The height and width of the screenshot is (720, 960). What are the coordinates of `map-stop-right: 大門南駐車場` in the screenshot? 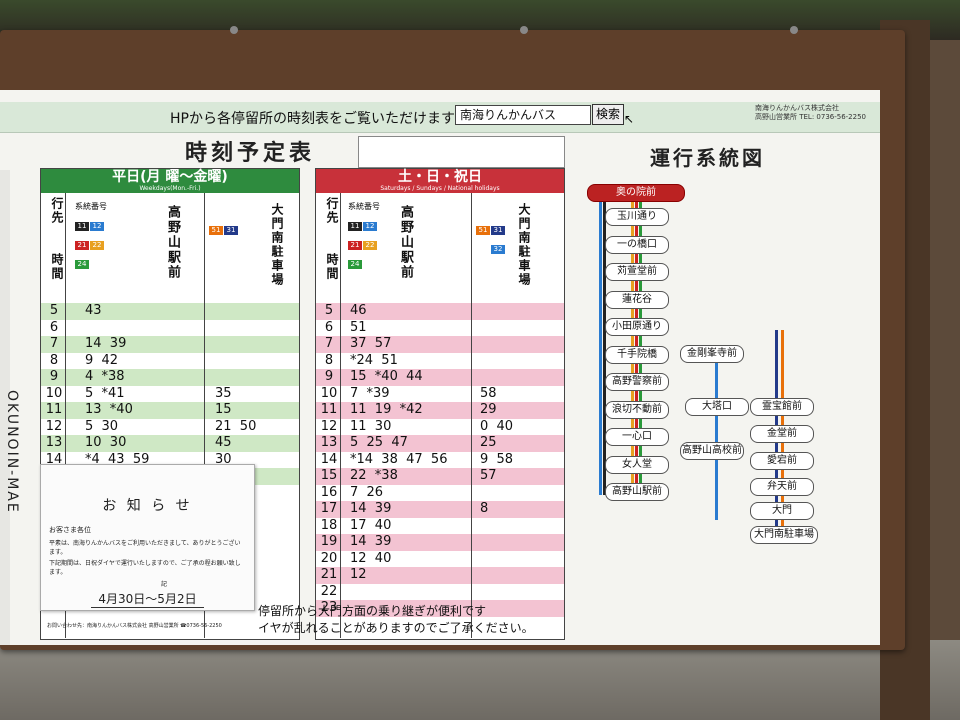 It's located at (784, 535).